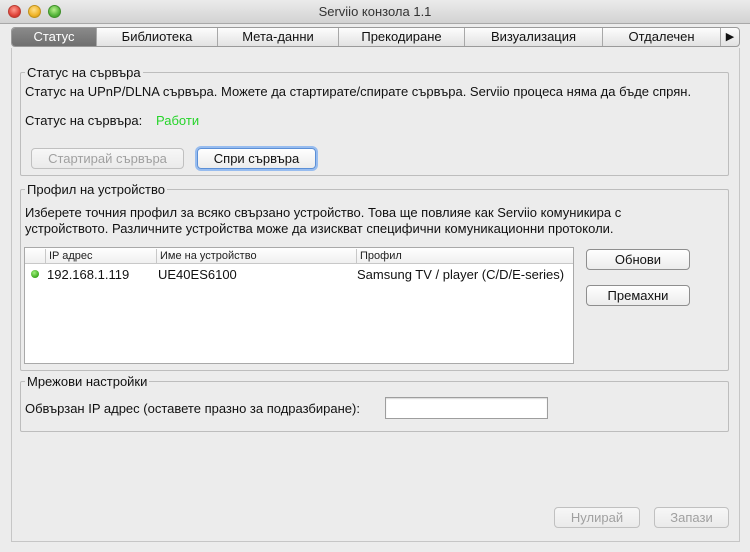 This screenshot has width=750, height=552. Describe the element at coordinates (54, 37) in the screenshot. I see `tab-status: Статус` at that location.